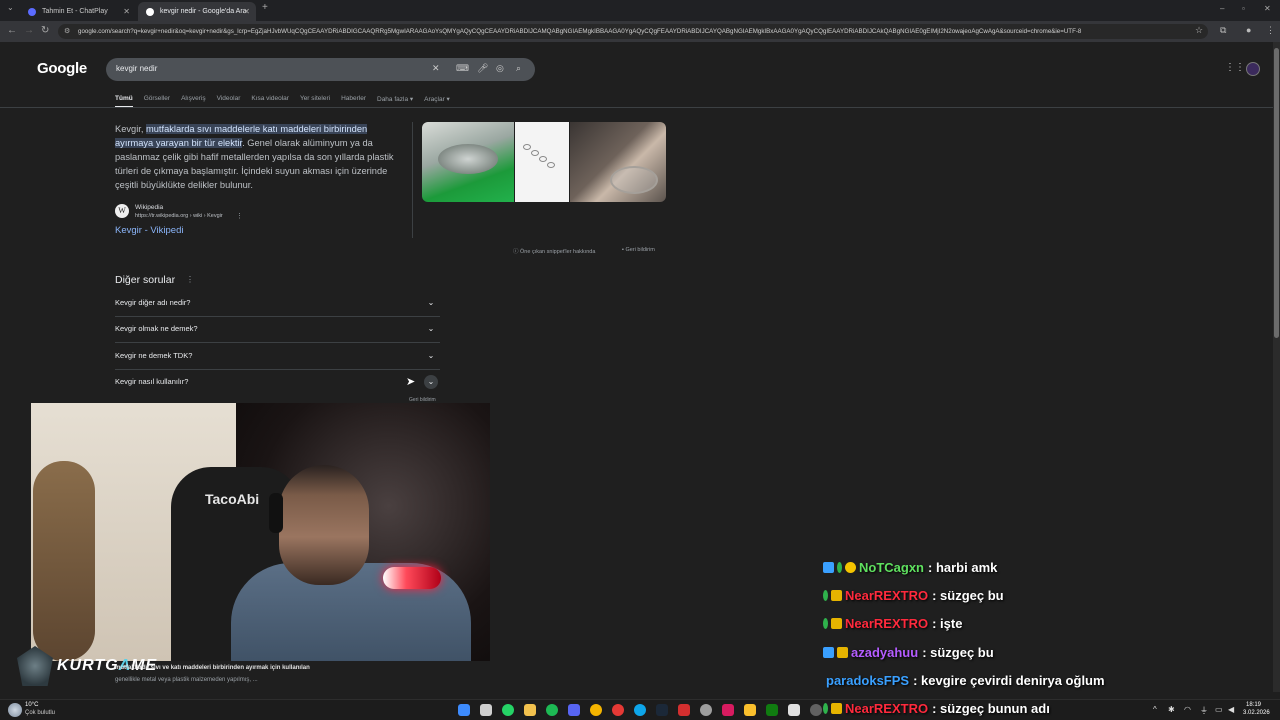 This screenshot has height=720, width=1280. Describe the element at coordinates (554, 251) in the screenshot. I see `about-snippets-link: ⓘ Öne çıkan snippet'ler hakkında` at that location.